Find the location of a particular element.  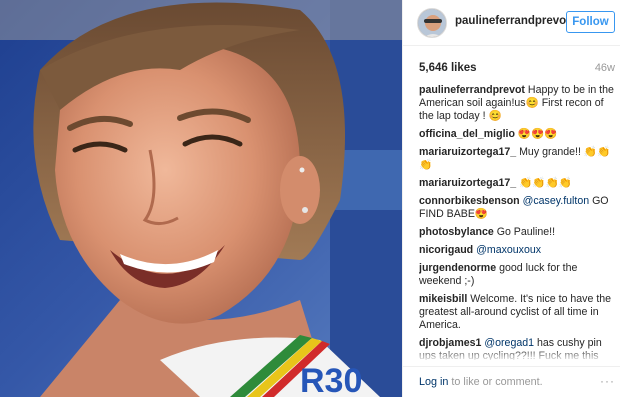

comment-mention-link: @casey.fulton is located at coordinates (556, 201).